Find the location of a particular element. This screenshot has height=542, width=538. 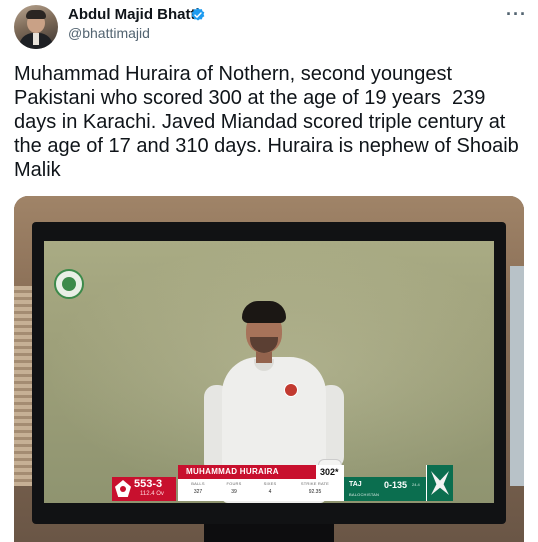

opponent-logo is located at coordinates (439, 483).